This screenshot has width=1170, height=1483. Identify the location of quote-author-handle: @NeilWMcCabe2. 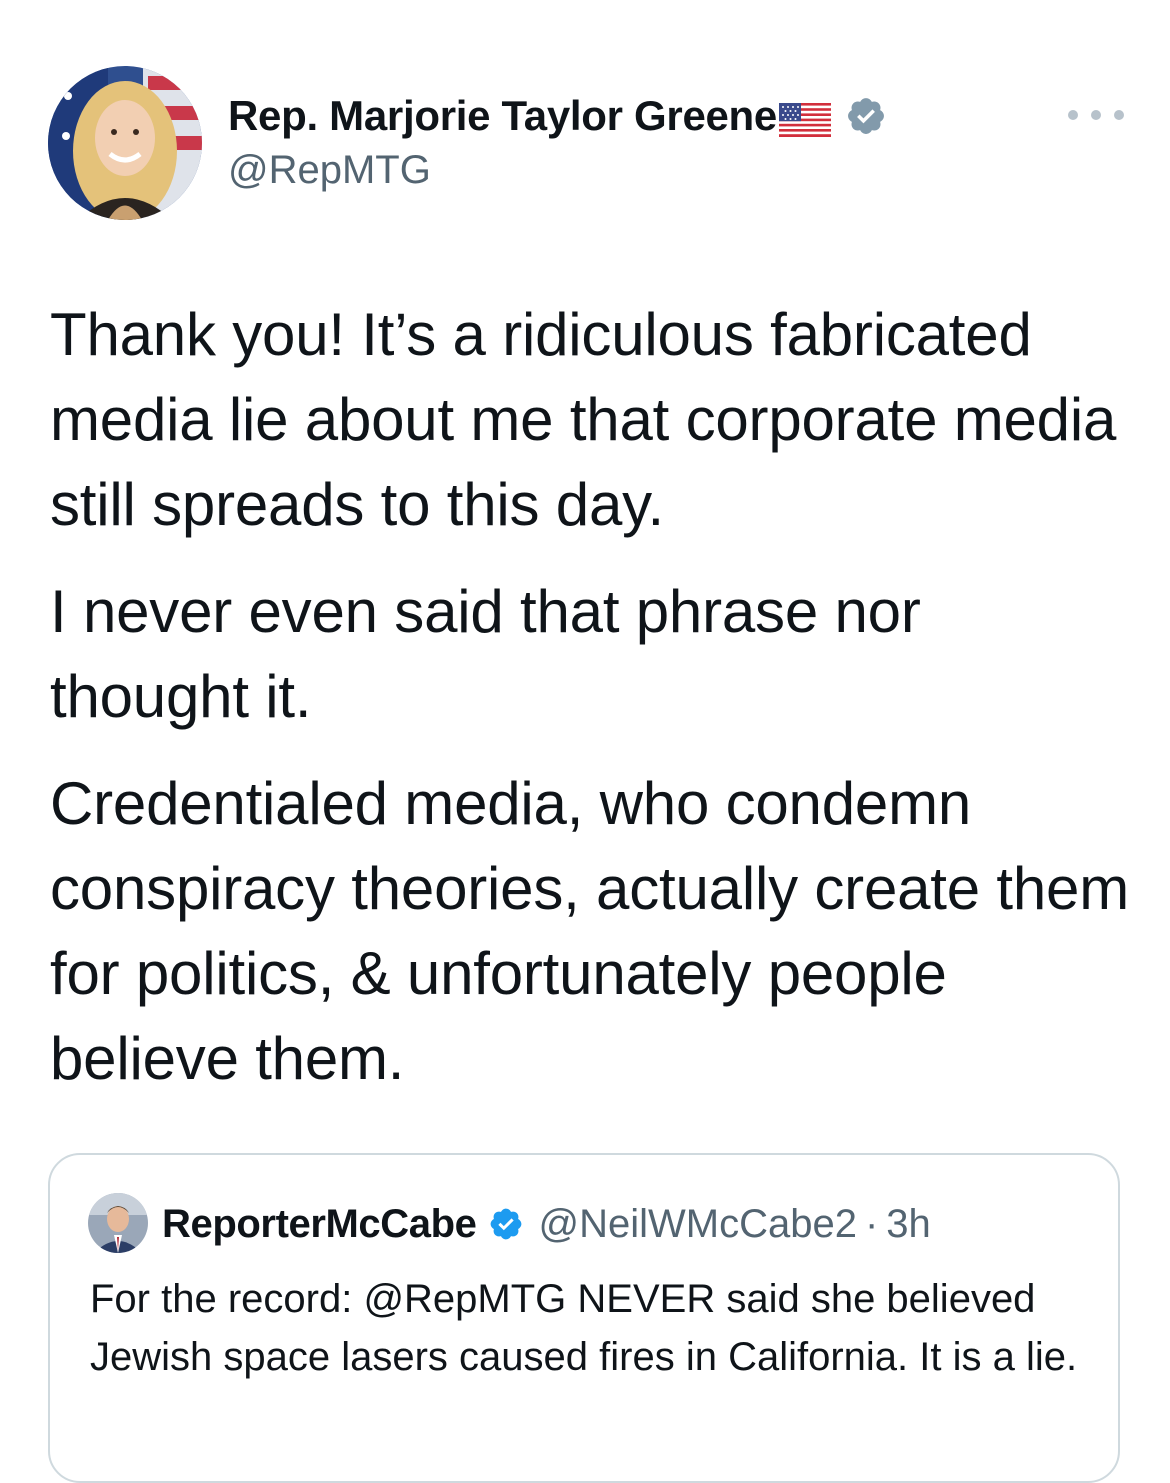
(697, 1224).